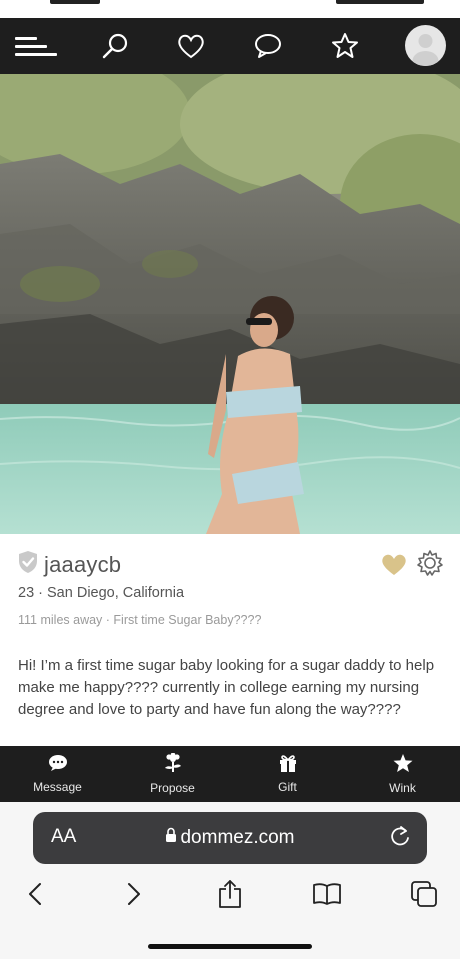 The width and height of the screenshot is (460, 959). What do you see at coordinates (287, 787) in the screenshot?
I see `gift-label: Gift` at bounding box center [287, 787].